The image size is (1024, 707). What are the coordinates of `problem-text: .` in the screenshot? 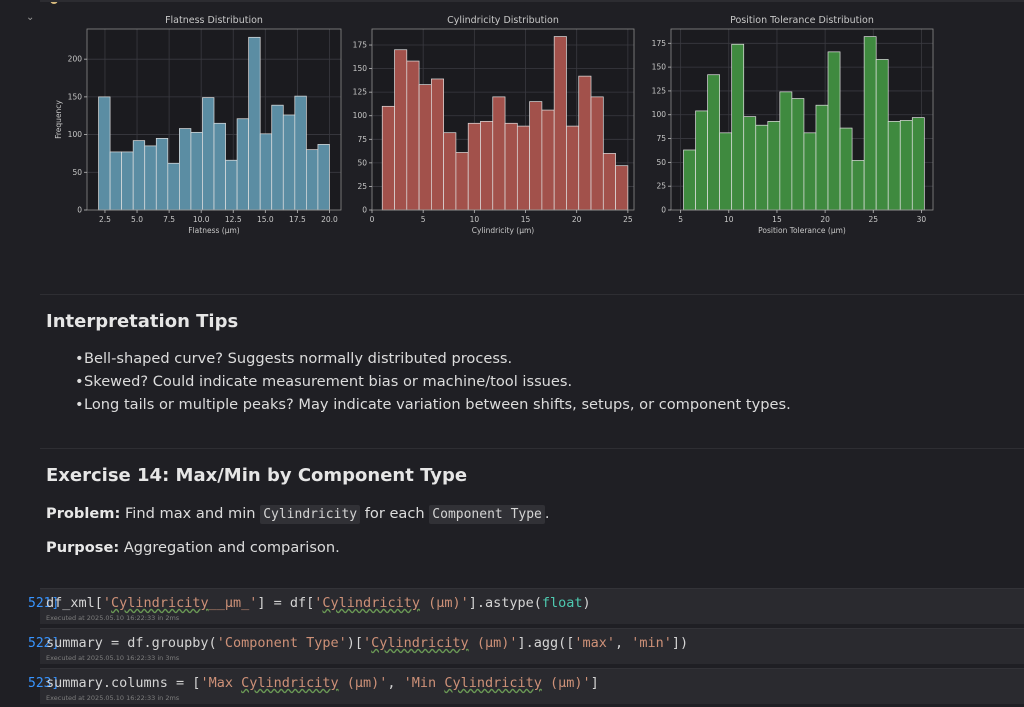 It's located at (547, 513).